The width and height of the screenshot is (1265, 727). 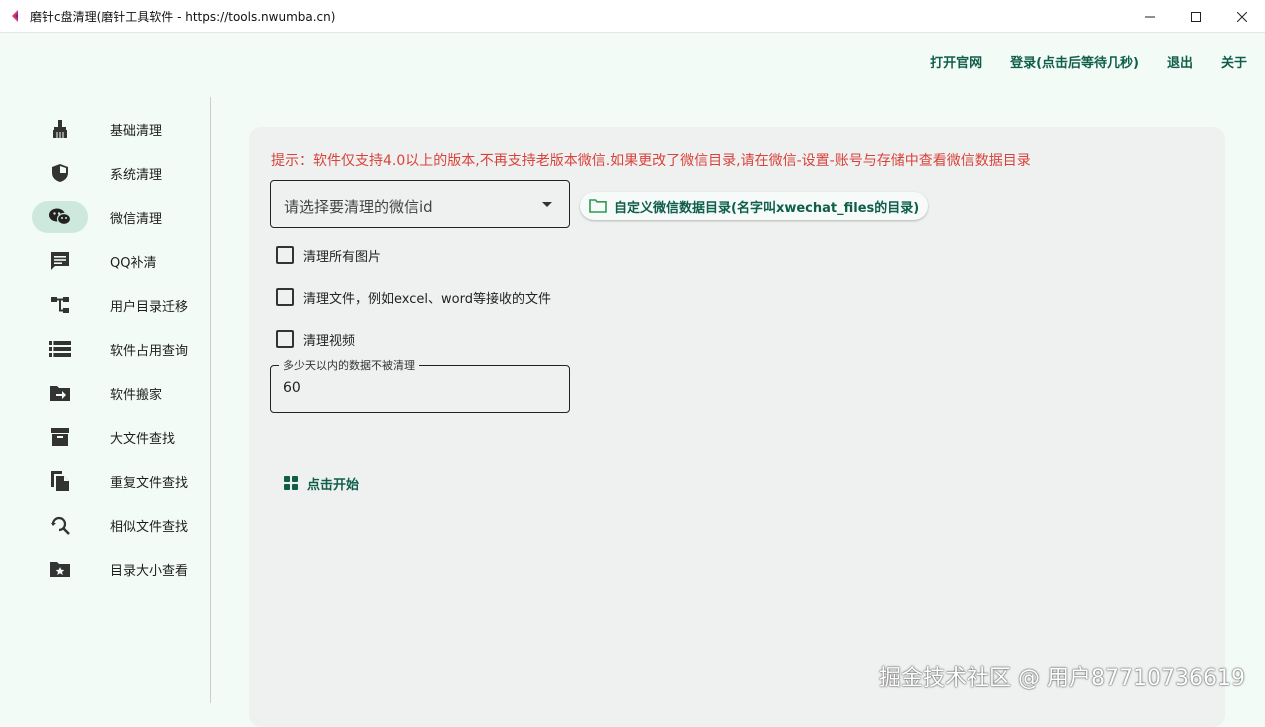 I want to click on window-title: 磨针c盘清理(磨针工具软件 - https://tools.nwumba.cn), so click(x=183, y=16).